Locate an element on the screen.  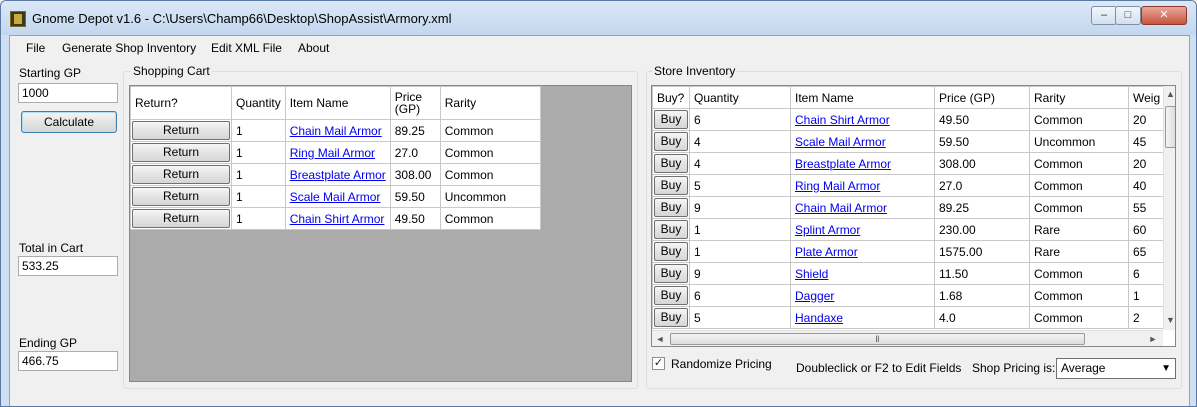
scroll-down-icon: ▼ is located at coordinates (1169, 320).